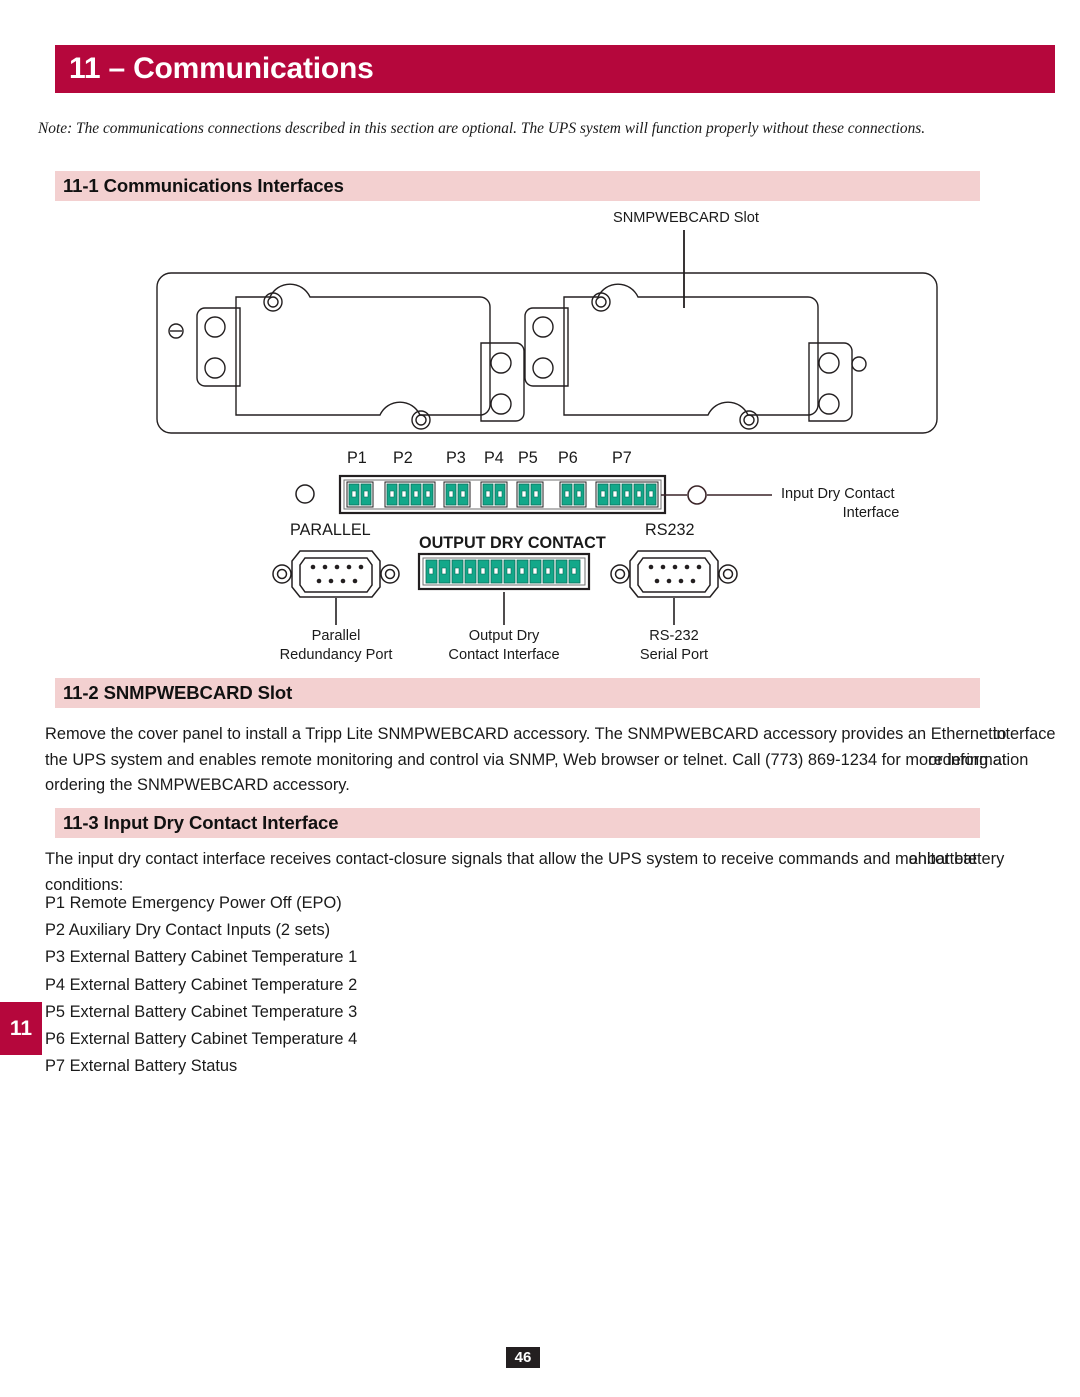  I want to click on parallel-caption-line2: Redundancy Port, so click(336, 655).